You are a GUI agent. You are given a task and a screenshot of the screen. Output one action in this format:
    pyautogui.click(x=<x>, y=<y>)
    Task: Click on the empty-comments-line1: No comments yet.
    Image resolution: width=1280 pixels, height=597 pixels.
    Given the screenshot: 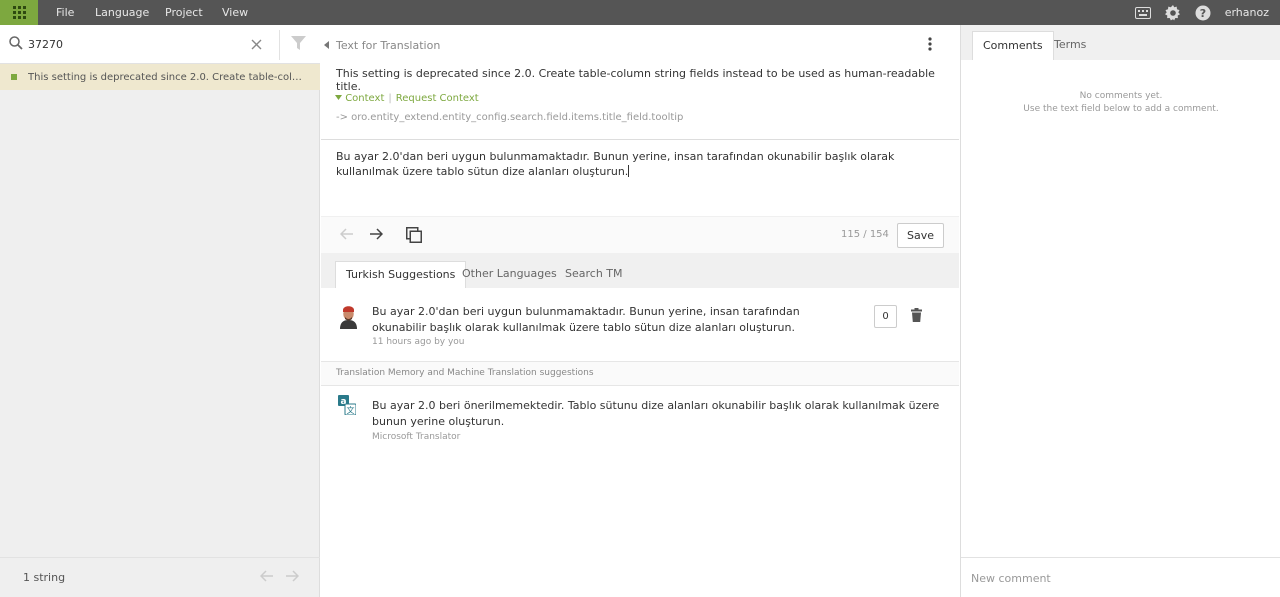 What is the action you would take?
    pyautogui.click(x=1121, y=96)
    